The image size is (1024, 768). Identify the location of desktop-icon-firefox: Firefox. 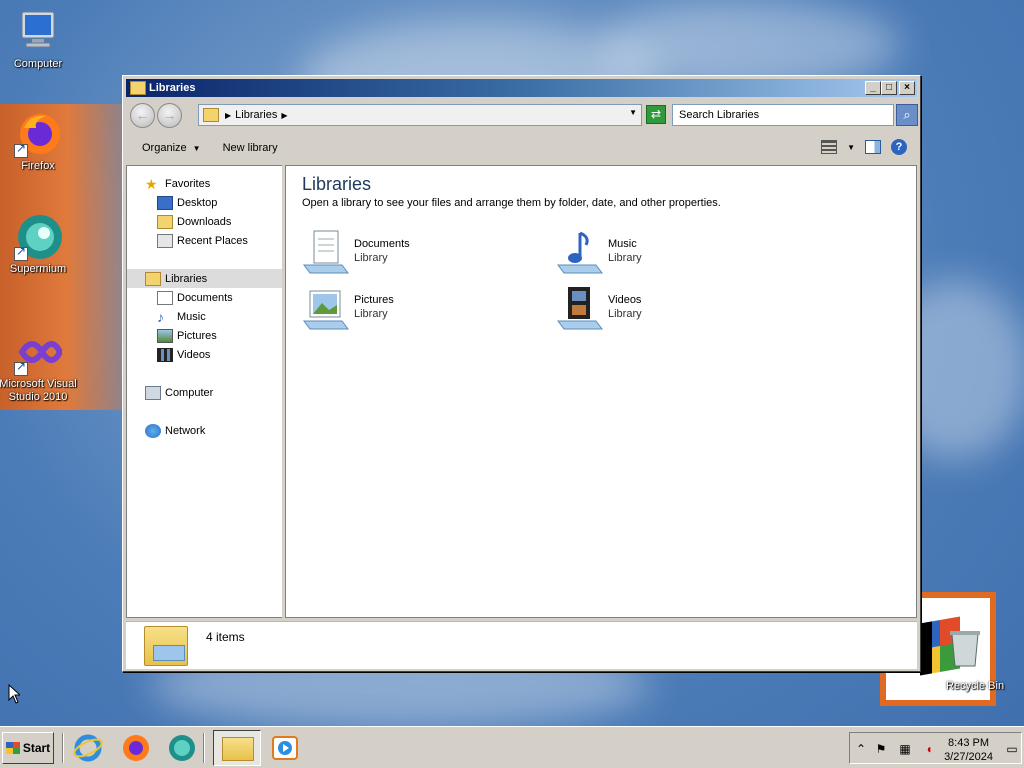
(39, 141).